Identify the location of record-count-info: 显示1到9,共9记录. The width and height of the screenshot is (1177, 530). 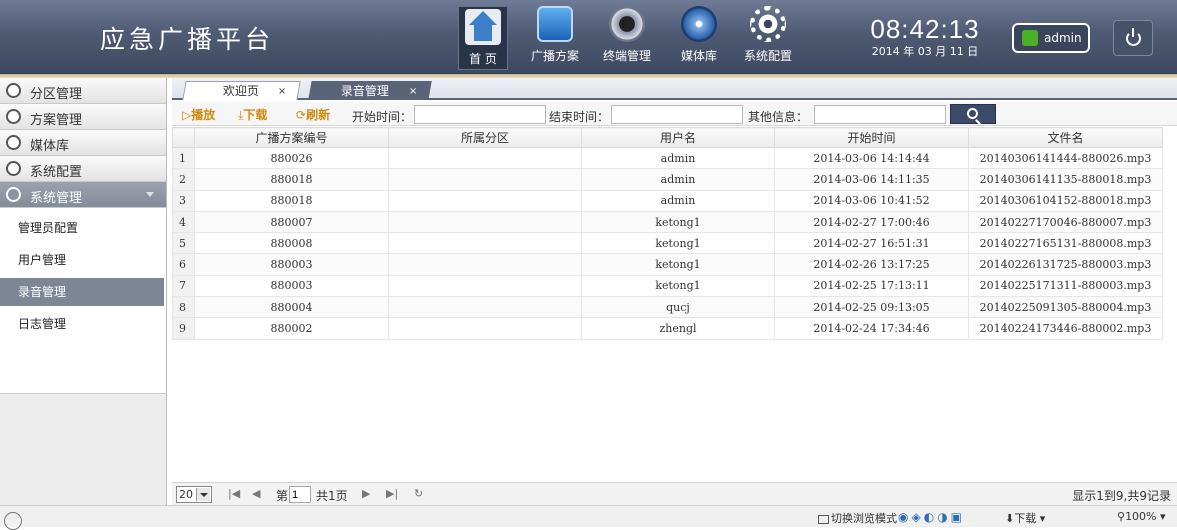
(1121, 496).